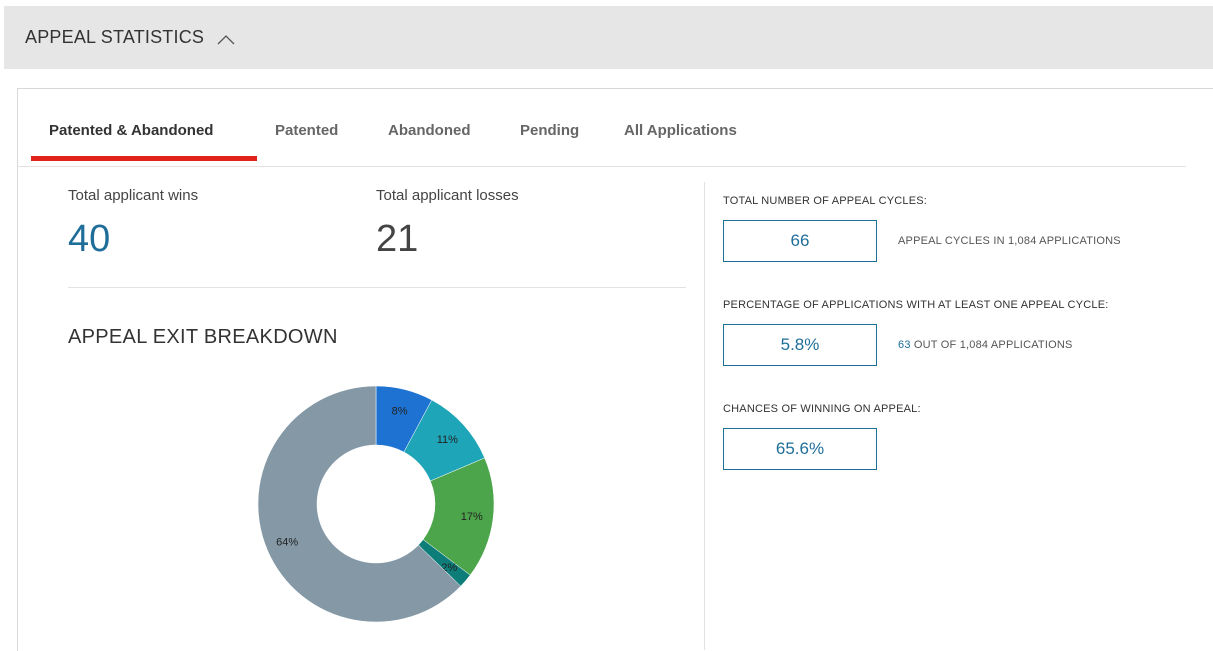 Image resolution: width=1213 pixels, height=651 pixels. What do you see at coordinates (429, 130) in the screenshot?
I see `tab-abandoned: Abandoned` at bounding box center [429, 130].